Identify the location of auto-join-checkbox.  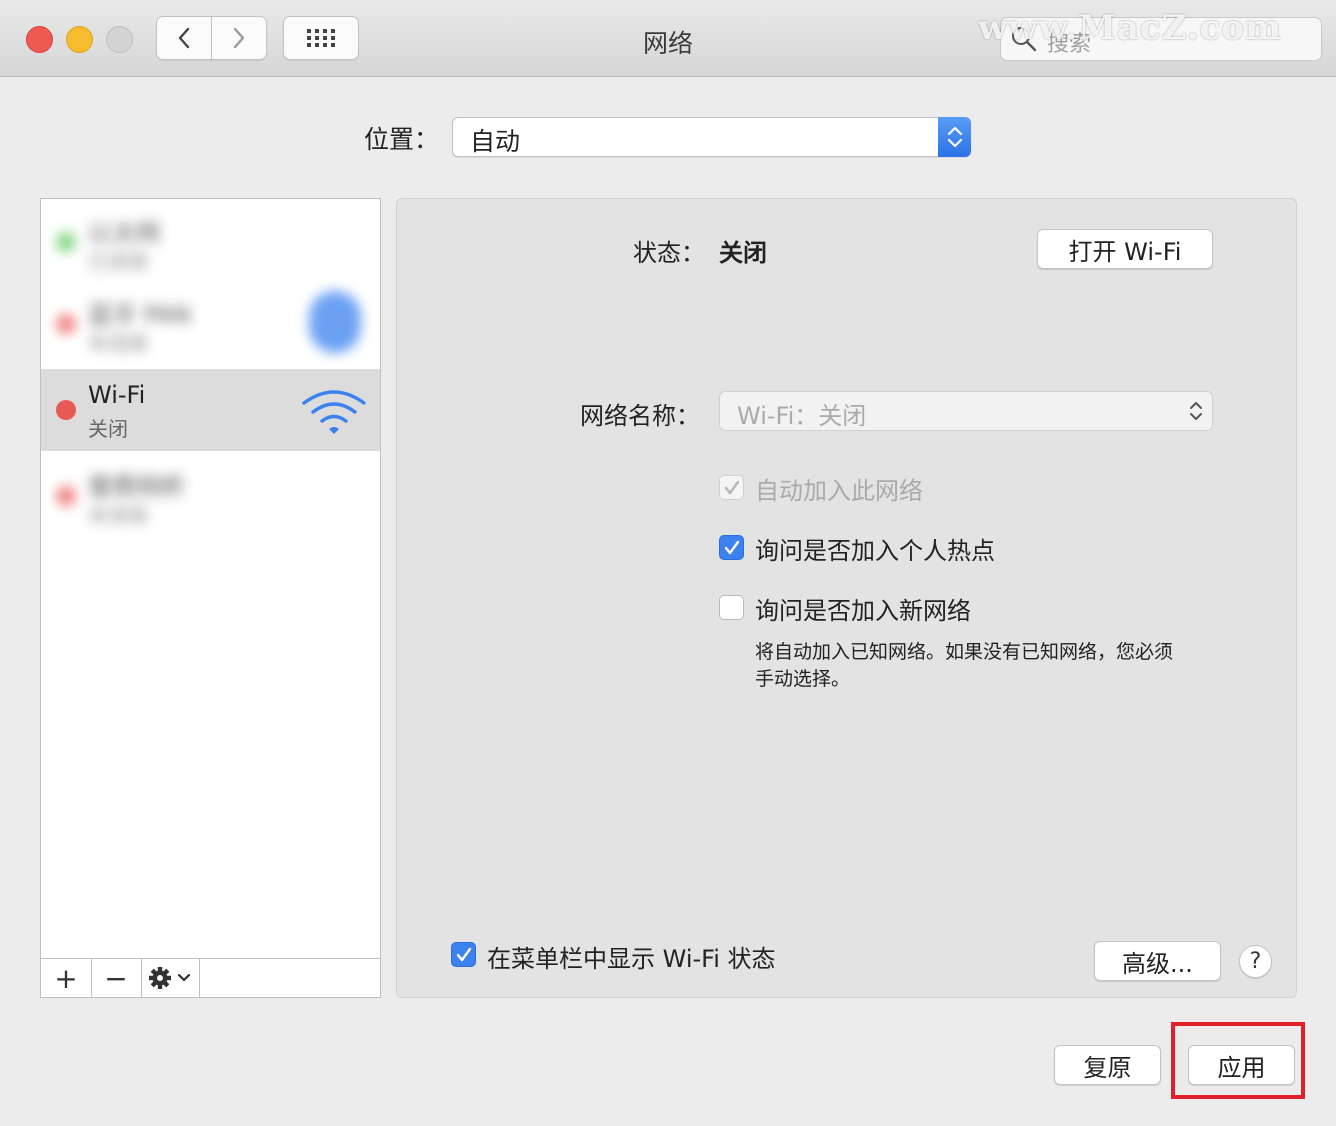
(731, 487).